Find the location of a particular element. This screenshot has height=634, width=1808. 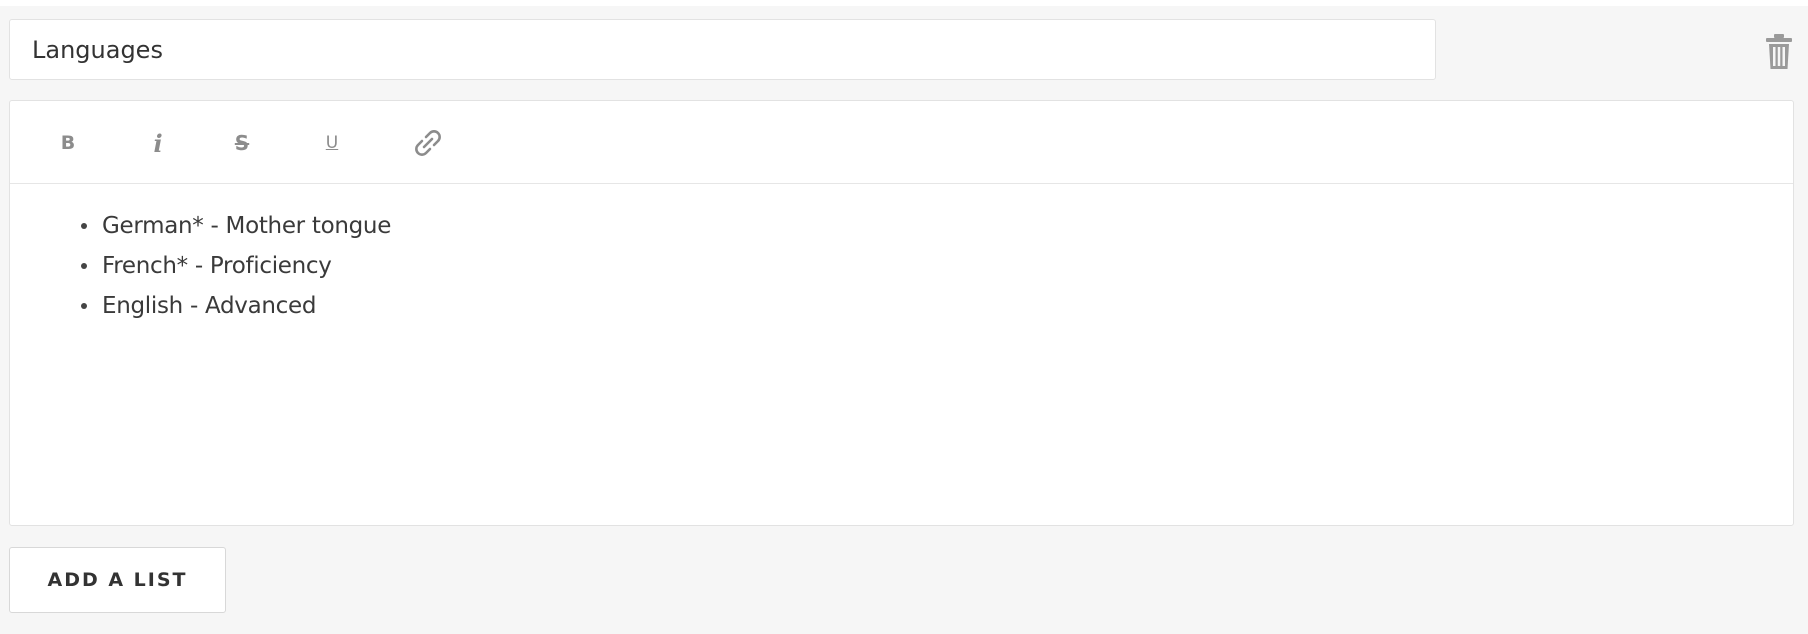

list-item-text: English - Advanced is located at coordinates (209, 306).